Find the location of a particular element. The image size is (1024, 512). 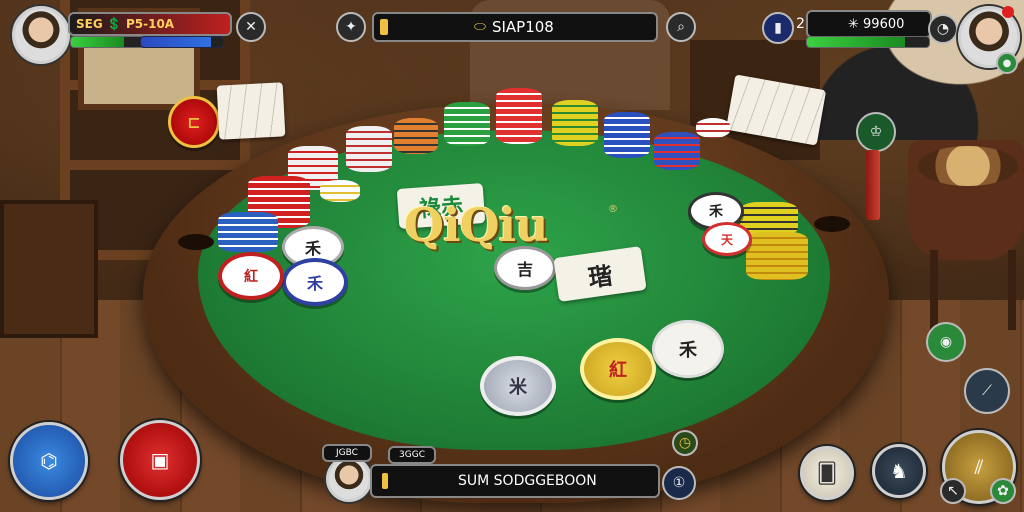

left-player-energy-bar is located at coordinates (182, 42).